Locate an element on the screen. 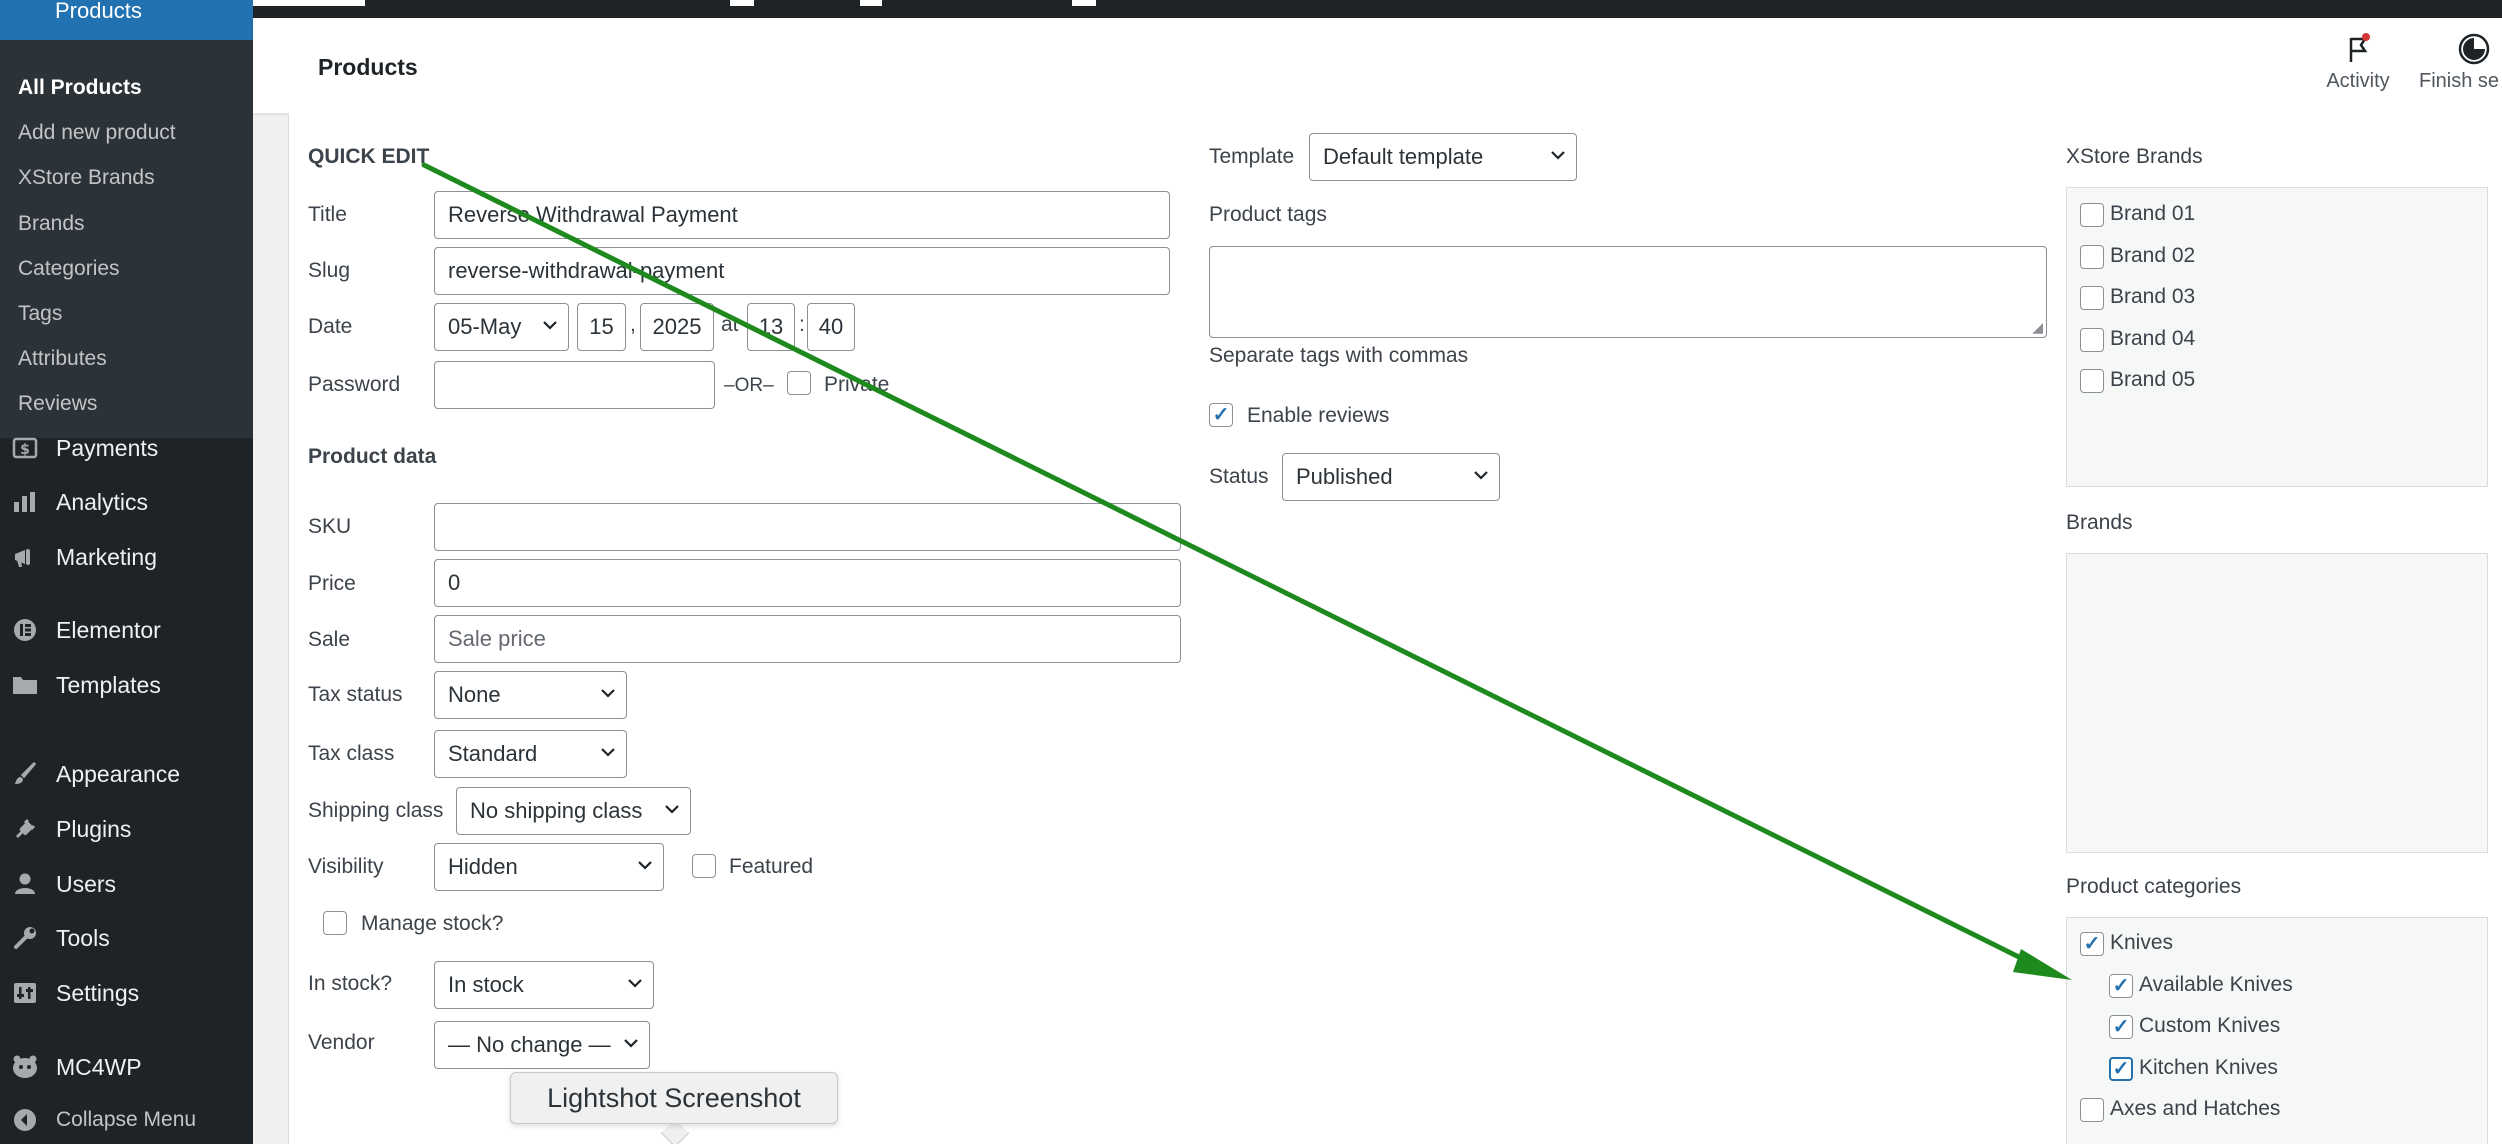 The image size is (2502, 1144). wrench-icon is located at coordinates (25, 938).